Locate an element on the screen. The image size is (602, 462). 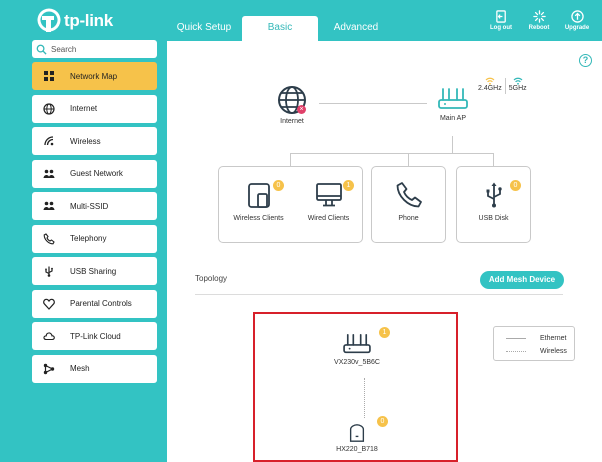
logout-label: Log out is located at coordinates (501, 28).